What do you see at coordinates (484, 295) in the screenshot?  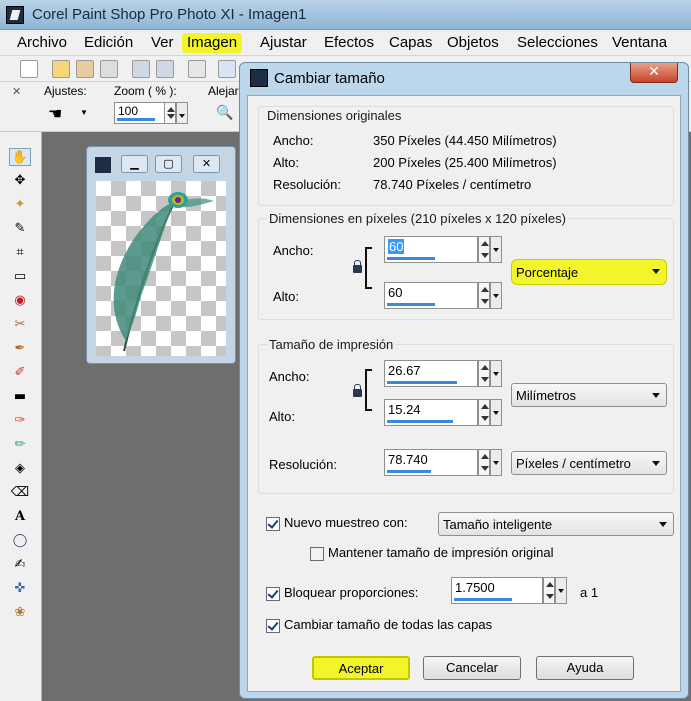 I see `pixel-height-spinner` at bounding box center [484, 295].